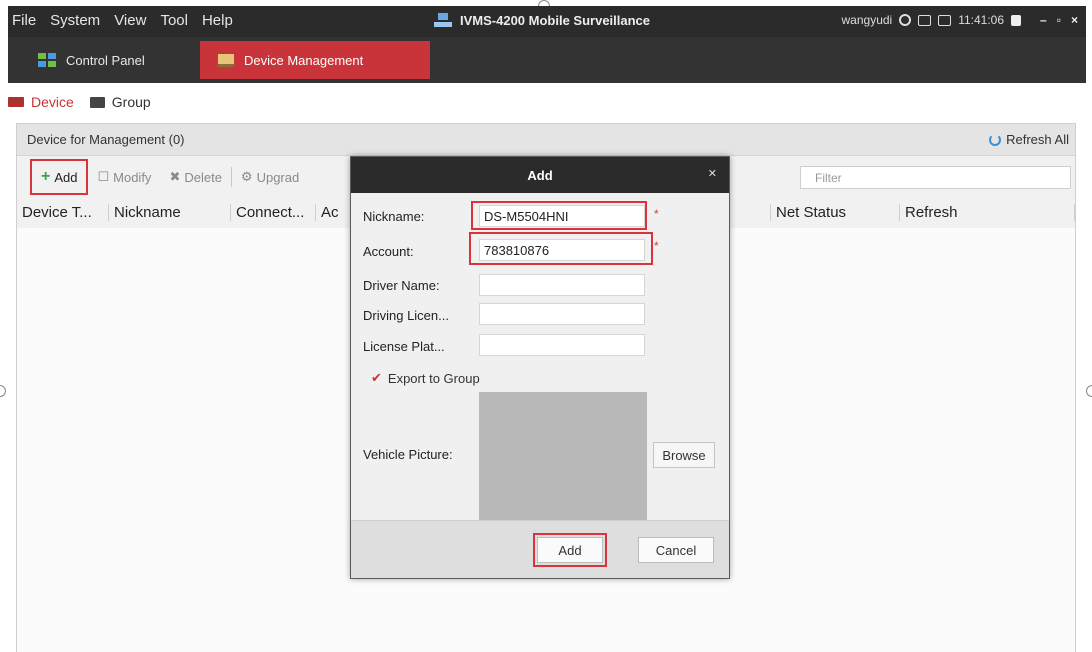 Image resolution: width=1092 pixels, height=652 pixels. What do you see at coordinates (66, 177) in the screenshot?
I see `add-label: Add` at bounding box center [66, 177].